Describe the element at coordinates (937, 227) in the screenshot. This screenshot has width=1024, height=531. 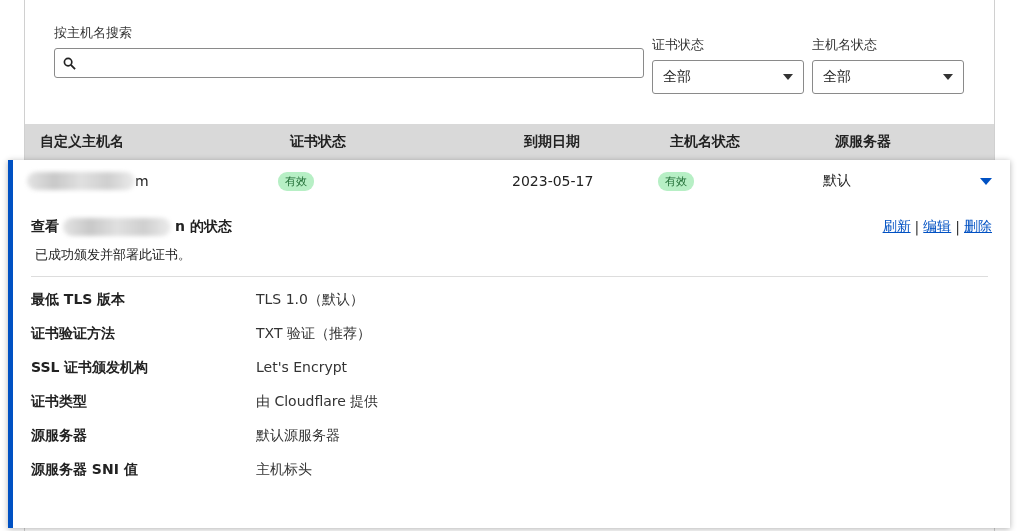
I see `action-link: 编辑` at that location.